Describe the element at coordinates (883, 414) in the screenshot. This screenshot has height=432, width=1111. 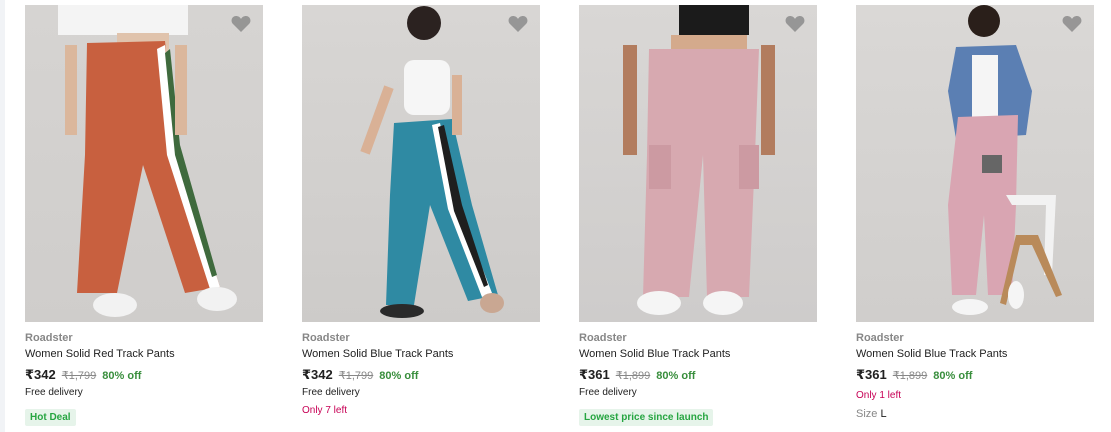
I see `size-value: L` at that location.